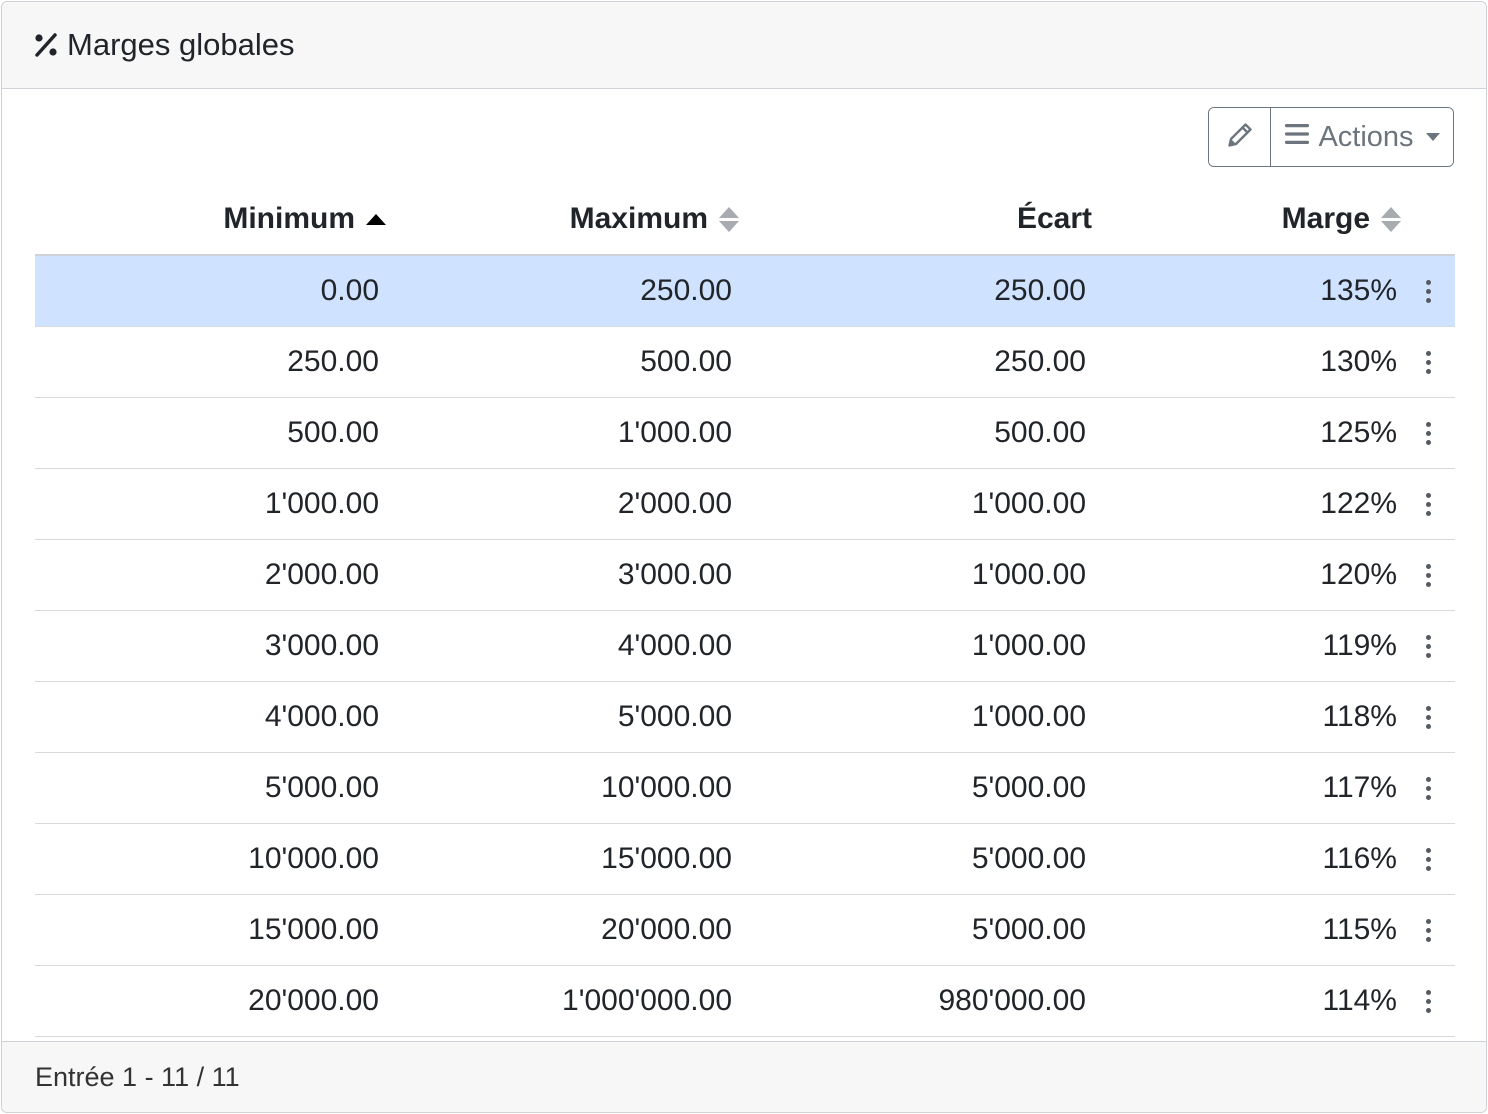 The width and height of the screenshot is (1488, 1114). I want to click on cell-maximum-value: 500.00, so click(686, 361).